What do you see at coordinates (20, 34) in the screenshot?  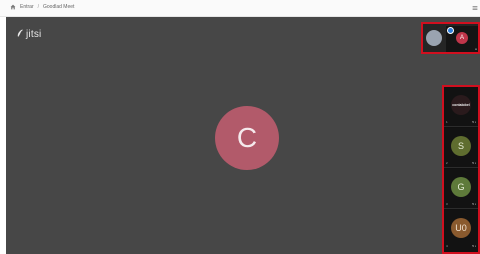 I see `jitsi-logo-icon` at bounding box center [20, 34].